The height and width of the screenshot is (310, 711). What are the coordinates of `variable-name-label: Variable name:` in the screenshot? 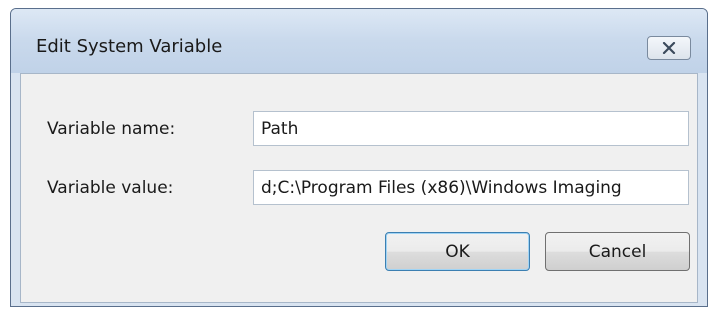 It's located at (111, 129).